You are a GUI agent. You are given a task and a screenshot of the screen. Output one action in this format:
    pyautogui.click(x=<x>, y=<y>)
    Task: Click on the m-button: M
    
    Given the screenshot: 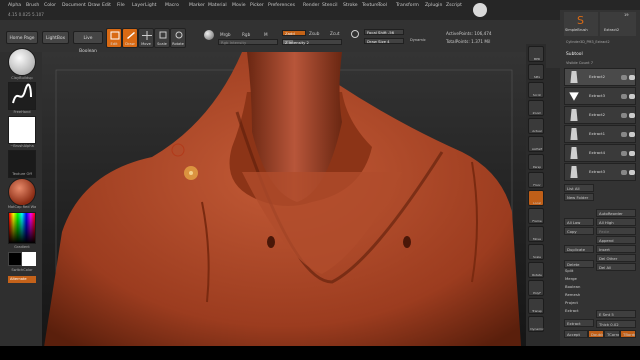 What is the action you would take?
    pyautogui.click(x=266, y=34)
    